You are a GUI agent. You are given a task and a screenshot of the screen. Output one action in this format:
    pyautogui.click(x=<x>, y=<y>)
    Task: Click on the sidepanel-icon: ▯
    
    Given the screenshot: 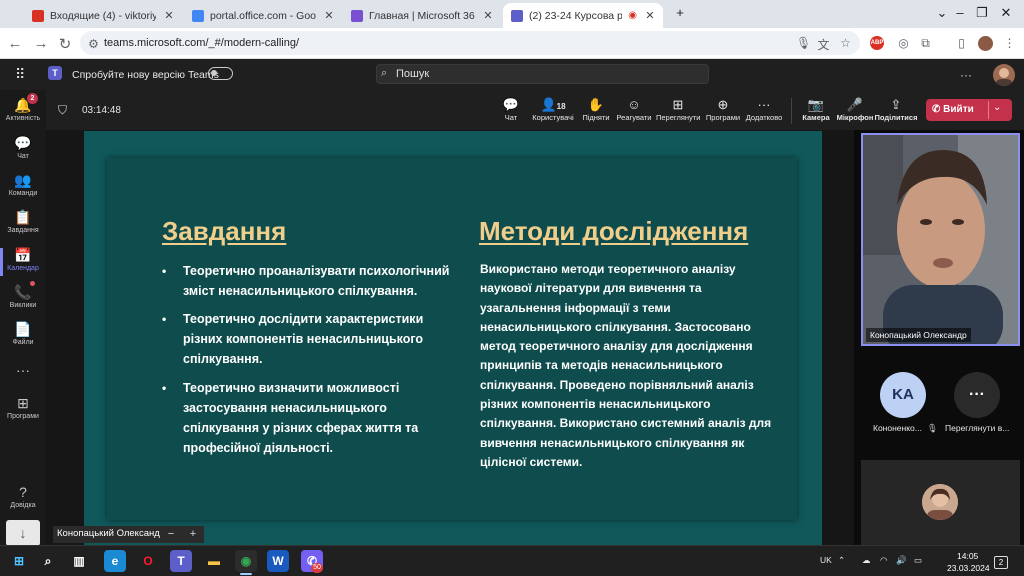 What is the action you would take?
    pyautogui.click(x=961, y=43)
    